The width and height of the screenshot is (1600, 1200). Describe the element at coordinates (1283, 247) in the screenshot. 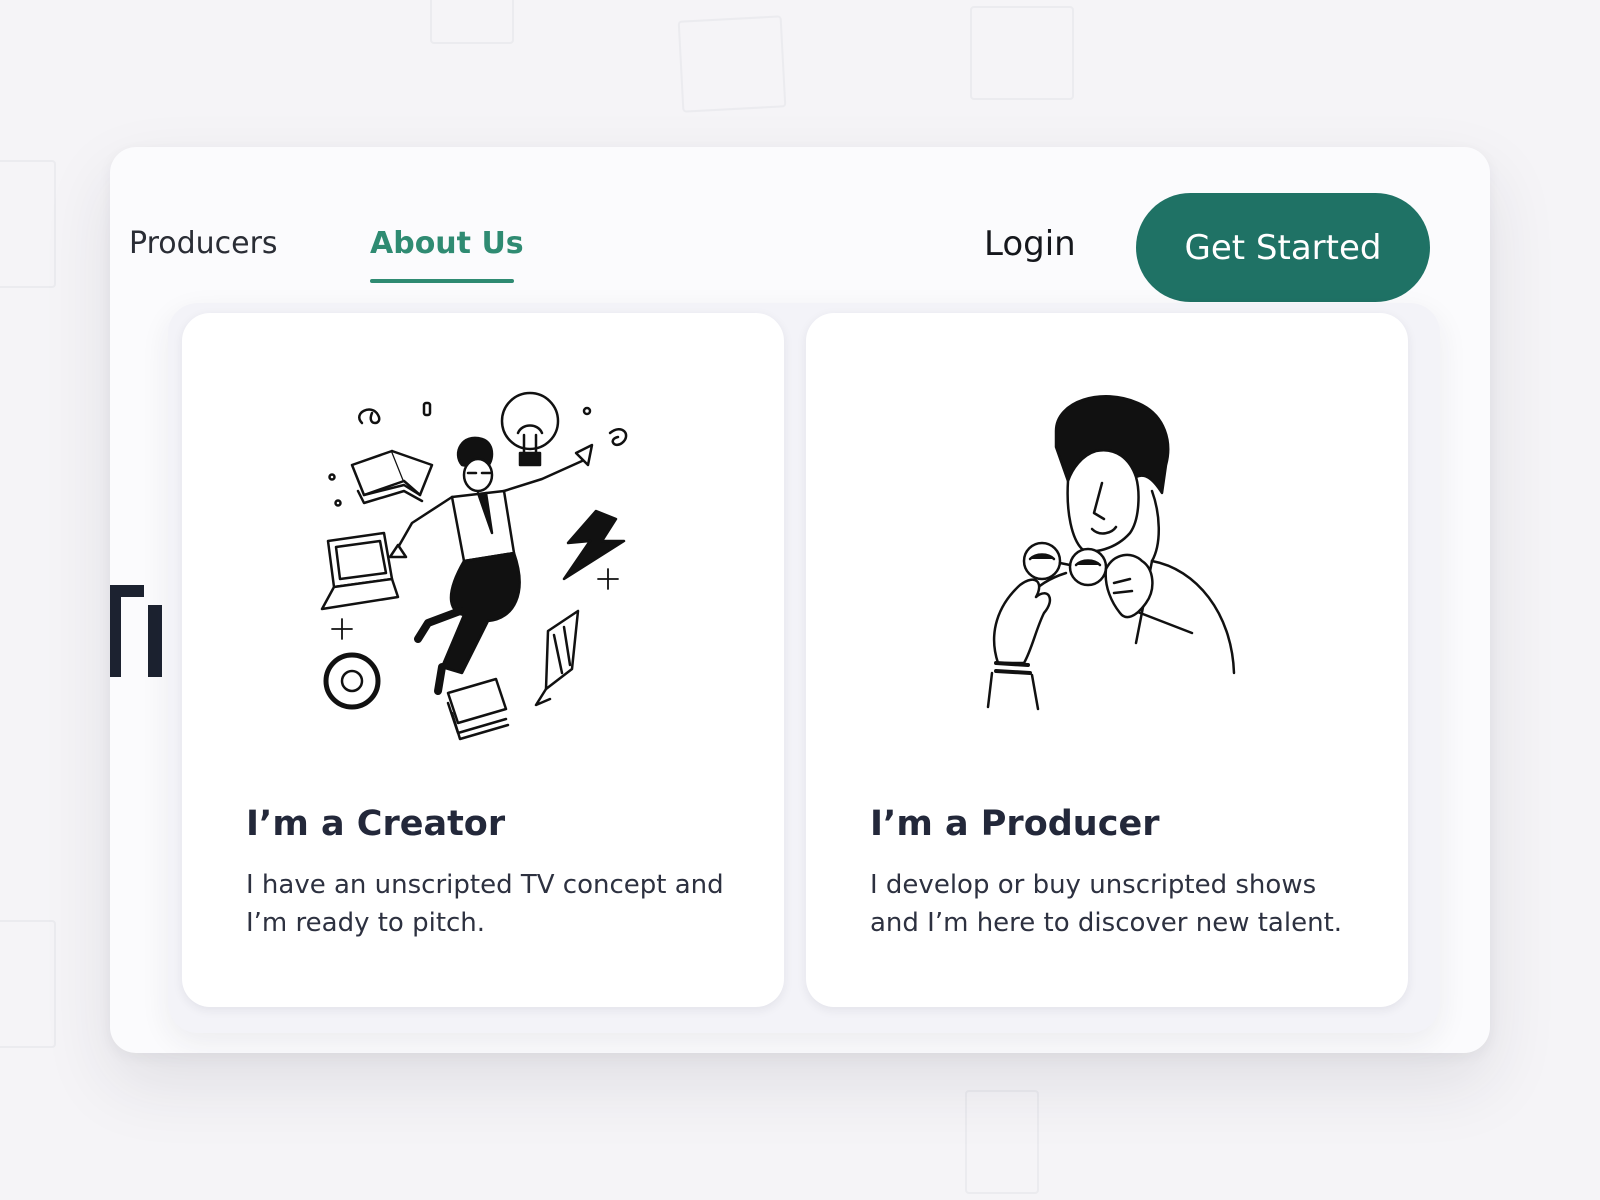

I see `get-started-button: Get Started` at that location.